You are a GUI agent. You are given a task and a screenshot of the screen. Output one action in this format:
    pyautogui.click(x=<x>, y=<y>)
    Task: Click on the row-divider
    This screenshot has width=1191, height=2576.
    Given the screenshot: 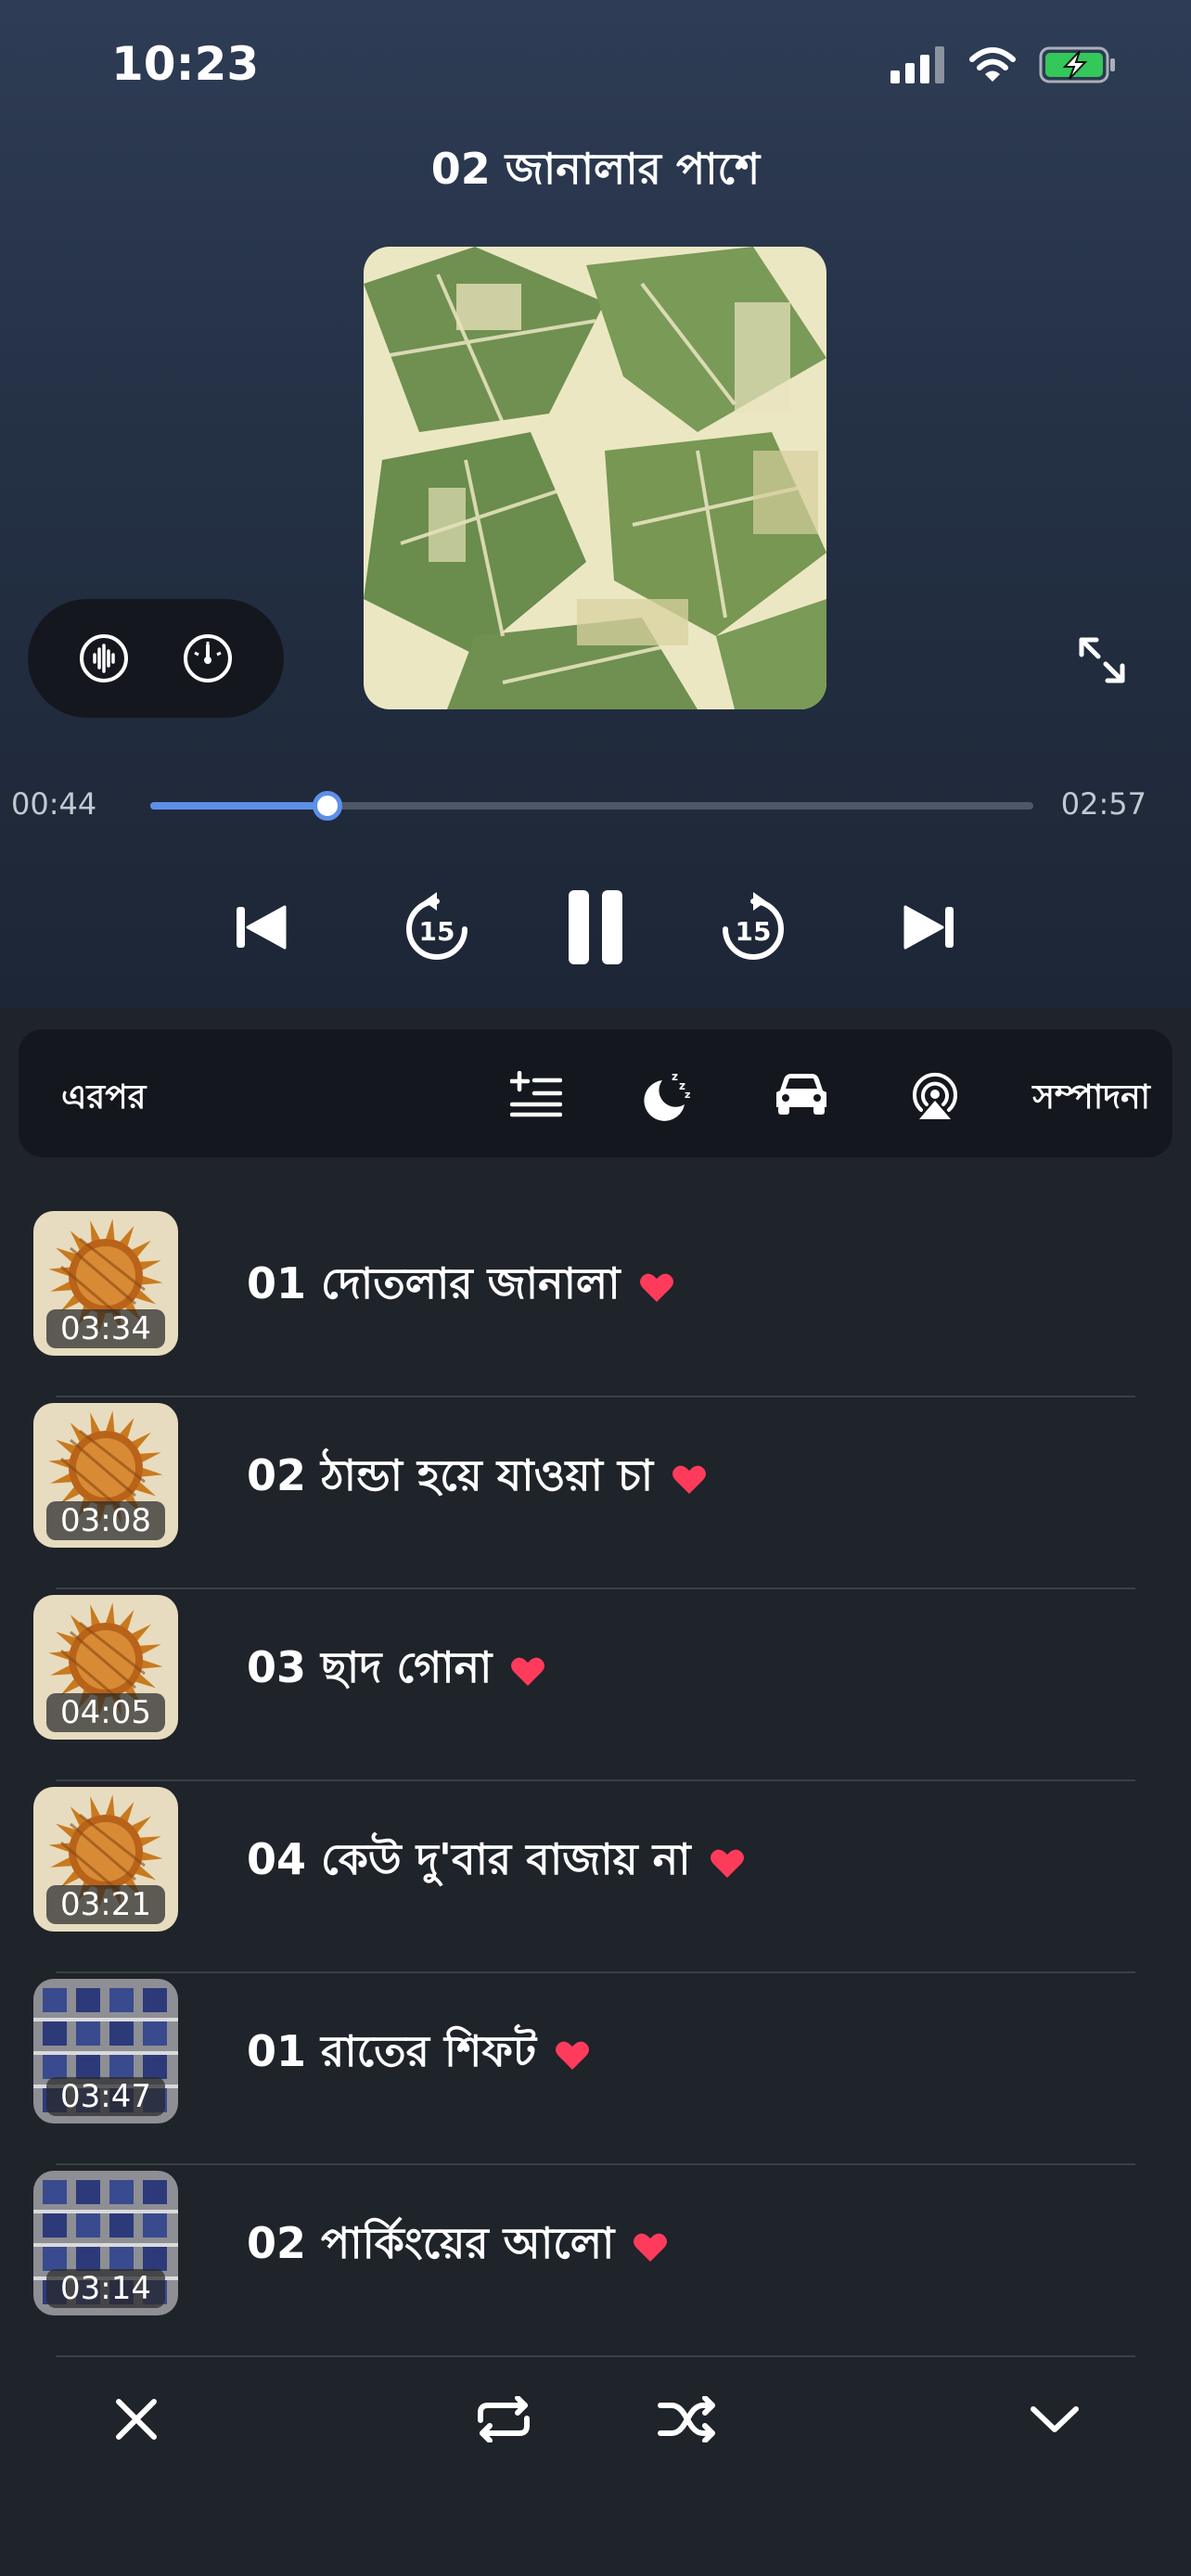 What is the action you would take?
    pyautogui.click(x=595, y=2356)
    